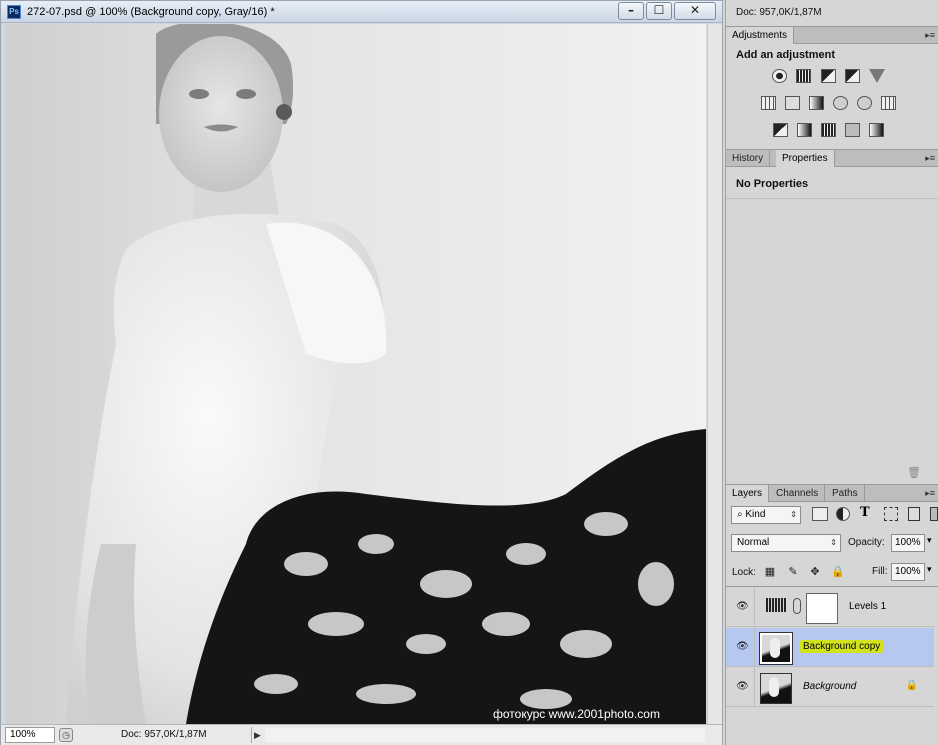  I want to click on layer-row-background-copy: 👁 Background copy, so click(830, 647).